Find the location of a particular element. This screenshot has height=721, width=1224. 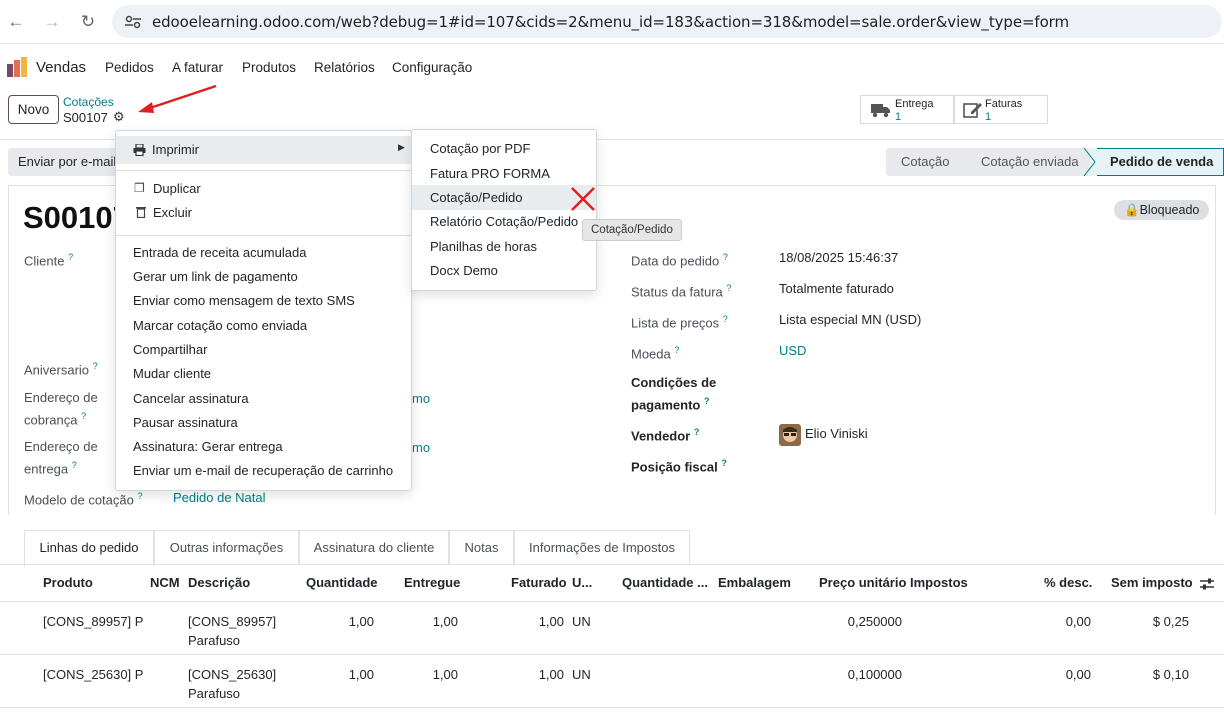

menu-item-action: Compartilhar is located at coordinates (170, 349).